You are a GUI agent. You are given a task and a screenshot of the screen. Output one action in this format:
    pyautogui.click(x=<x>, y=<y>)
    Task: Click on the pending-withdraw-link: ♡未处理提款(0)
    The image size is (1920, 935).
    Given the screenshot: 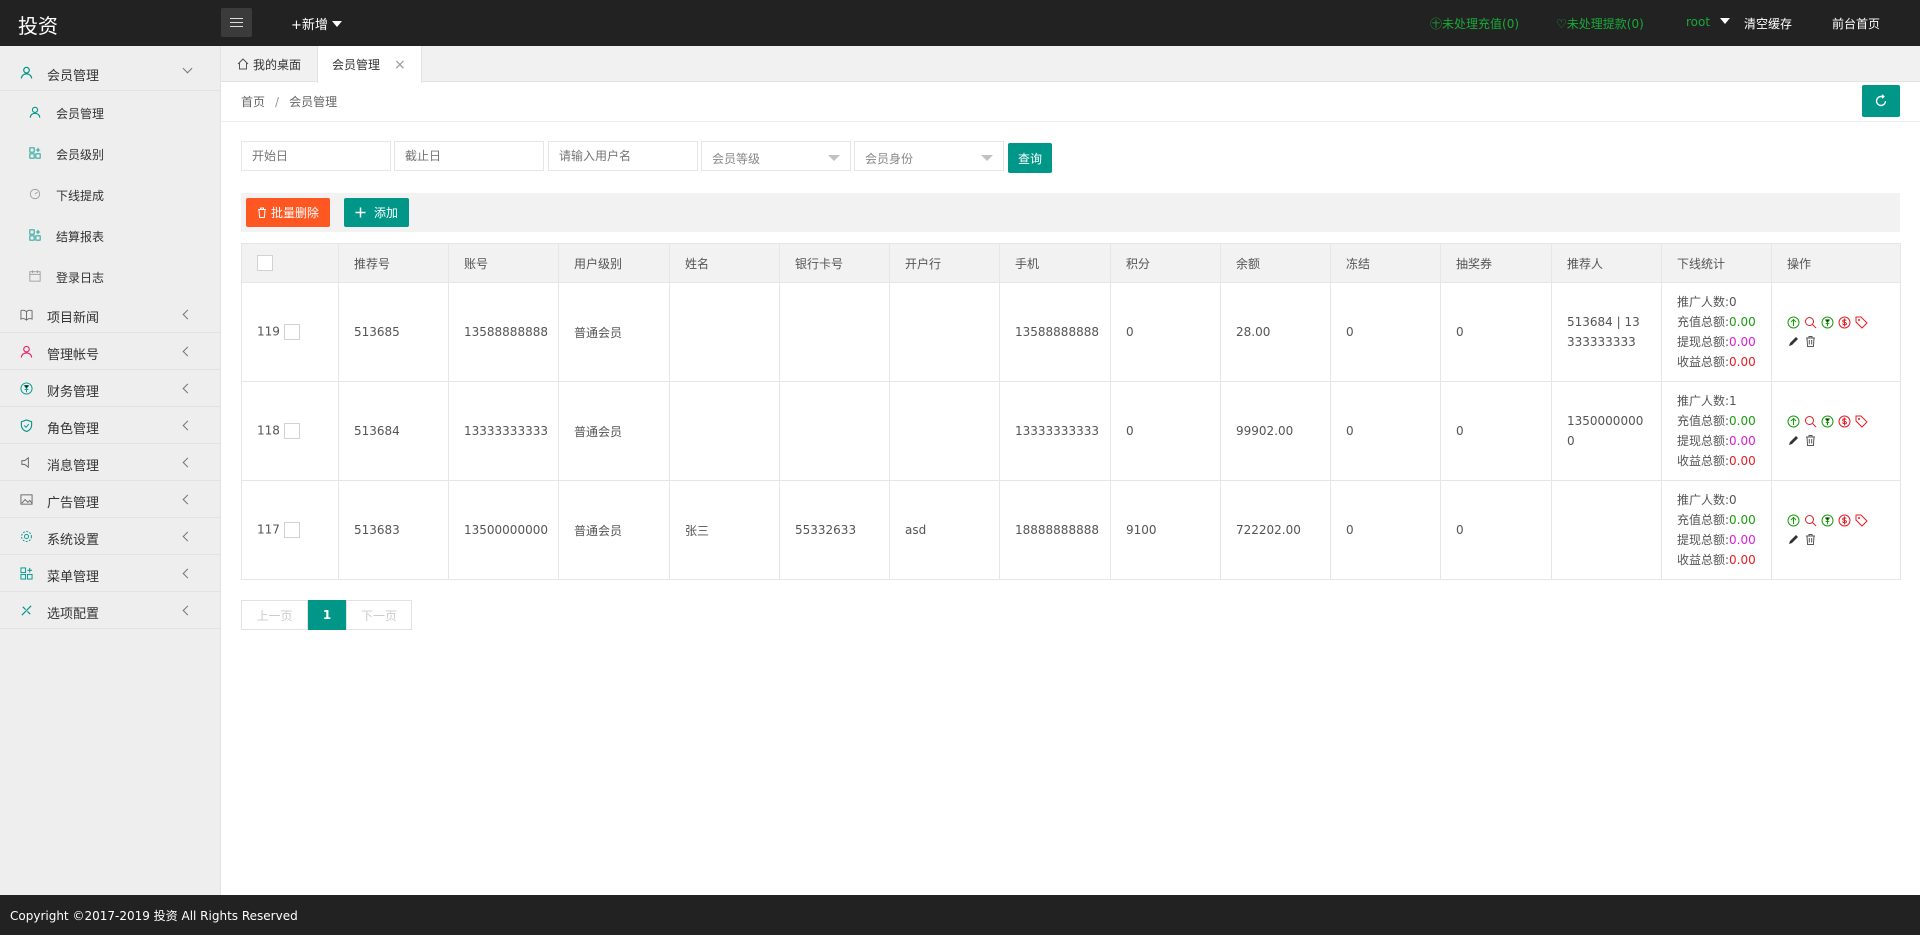 What is the action you would take?
    pyautogui.click(x=1600, y=23)
    